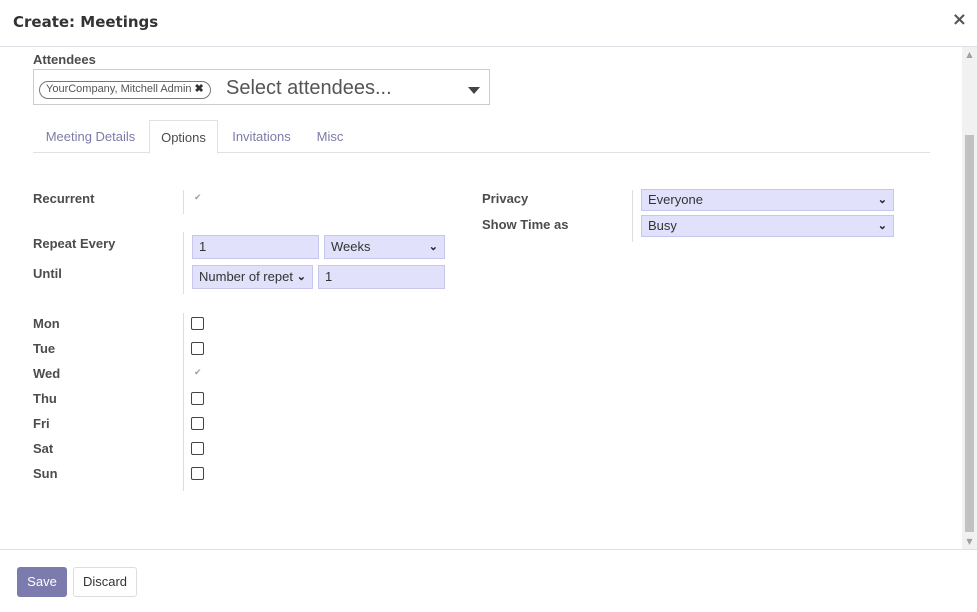 This screenshot has width=977, height=612. I want to click on show-time-as-label: Show Time as, so click(525, 224).